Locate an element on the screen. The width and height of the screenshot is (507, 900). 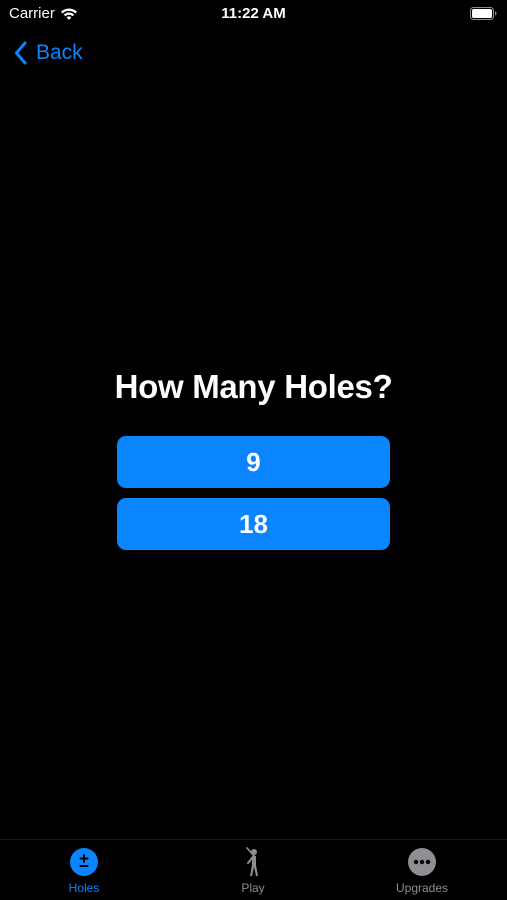
golfer-icon is located at coordinates (252, 861).